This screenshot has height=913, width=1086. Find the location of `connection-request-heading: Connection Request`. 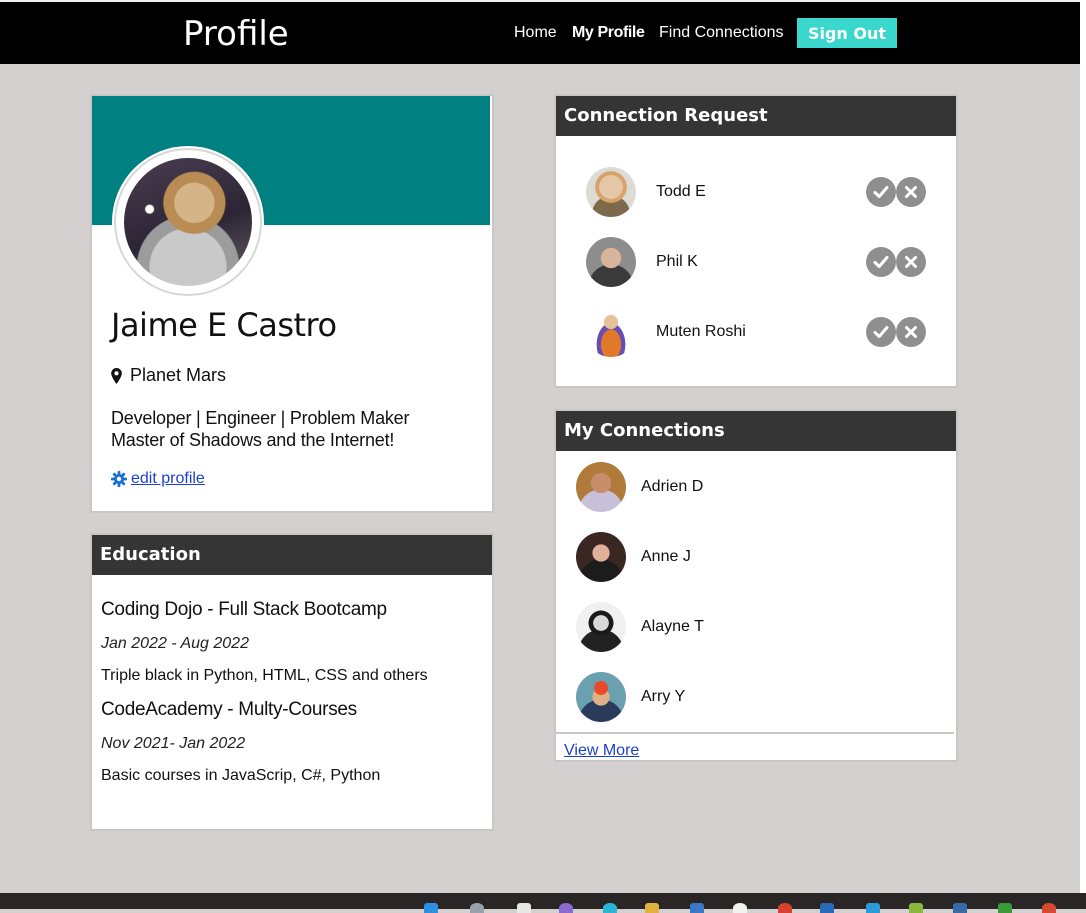

connection-request-heading: Connection Request is located at coordinates (756, 116).